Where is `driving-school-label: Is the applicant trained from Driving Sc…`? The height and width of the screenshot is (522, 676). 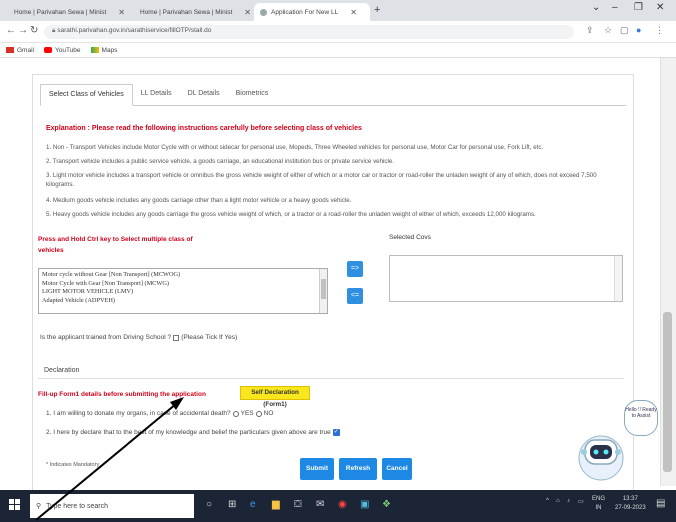
driving-school-label: Is the applicant trained from Driving Sc… is located at coordinates (106, 337).